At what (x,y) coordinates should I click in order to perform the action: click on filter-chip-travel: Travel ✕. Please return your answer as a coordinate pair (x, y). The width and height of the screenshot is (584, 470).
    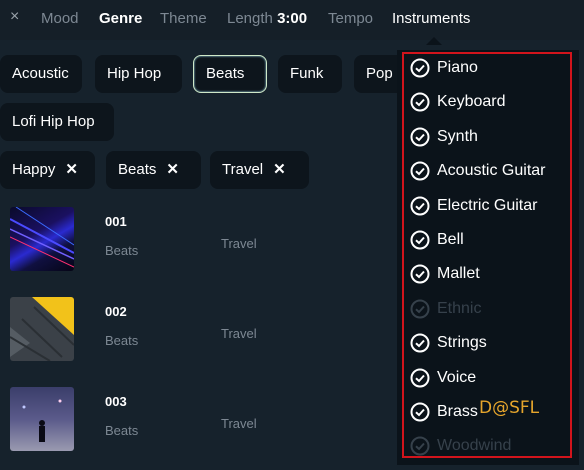
    Looking at the image, I should click on (259, 170).